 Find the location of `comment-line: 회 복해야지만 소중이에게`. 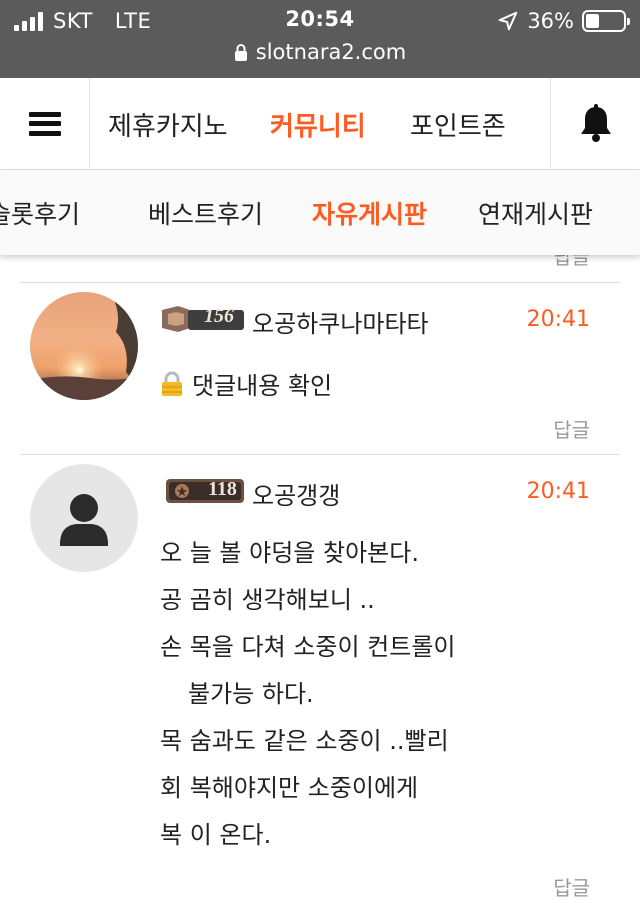

comment-line: 회 복해야지만 소중이에게 is located at coordinates (289, 788).